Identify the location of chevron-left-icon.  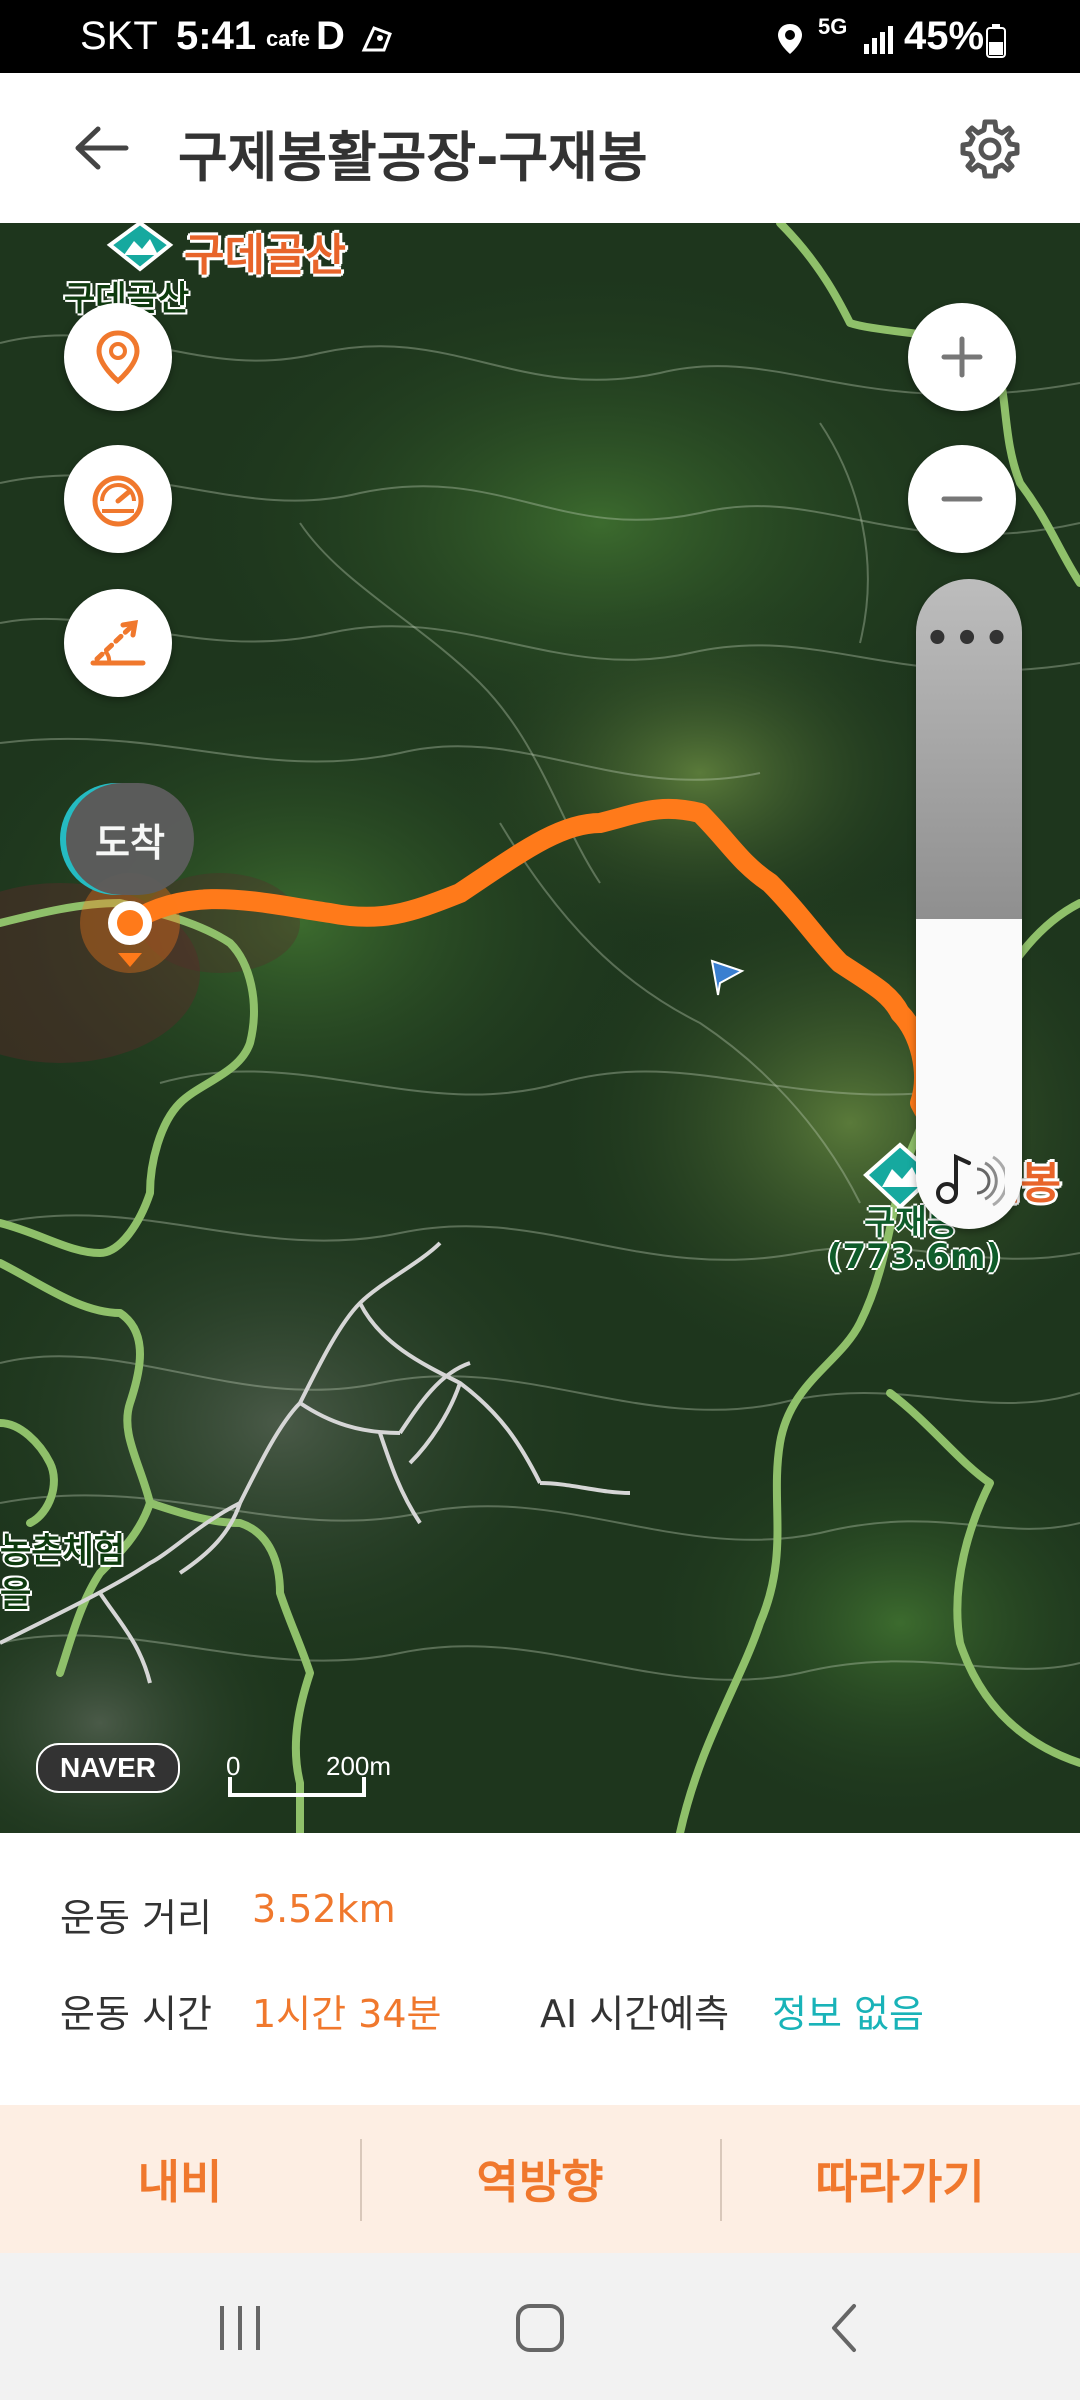
(844, 2328).